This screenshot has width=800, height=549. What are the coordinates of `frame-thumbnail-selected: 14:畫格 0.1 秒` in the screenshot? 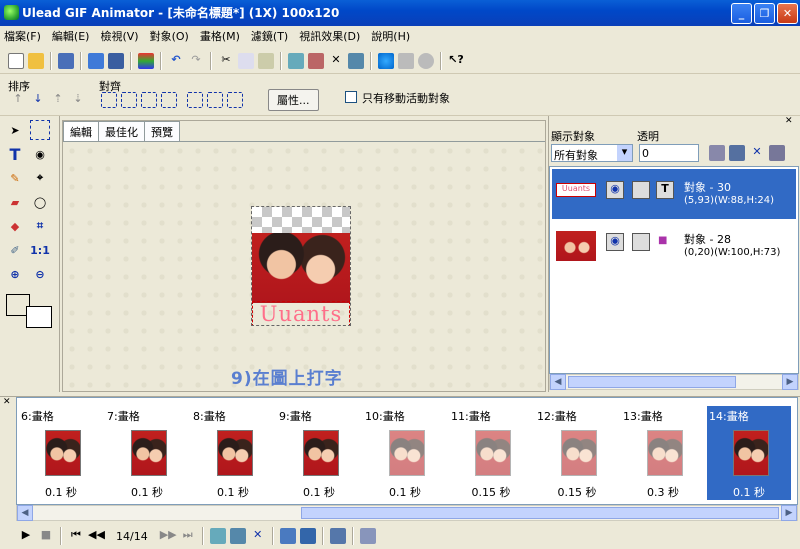 It's located at (749, 453).